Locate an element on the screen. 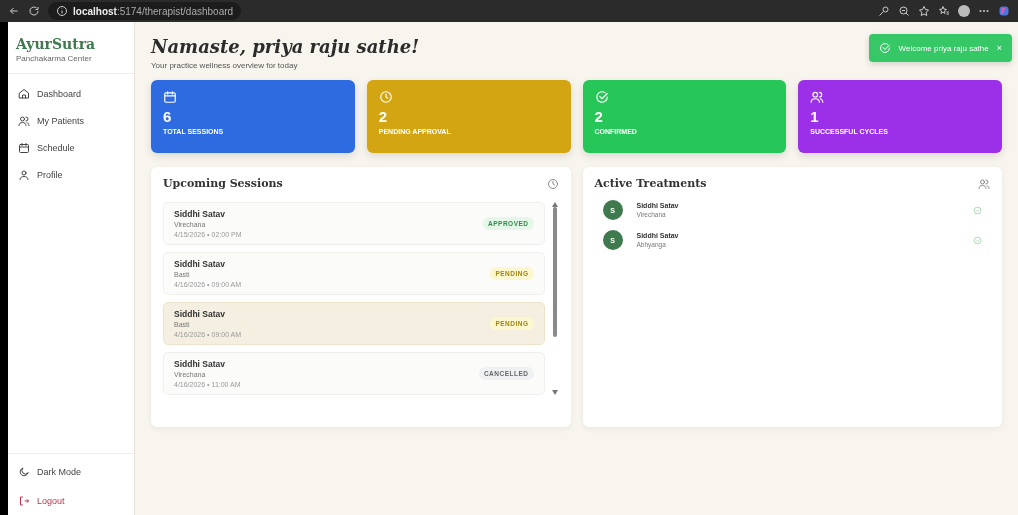 The image size is (1018, 515). key-icon is located at coordinates (884, 11).